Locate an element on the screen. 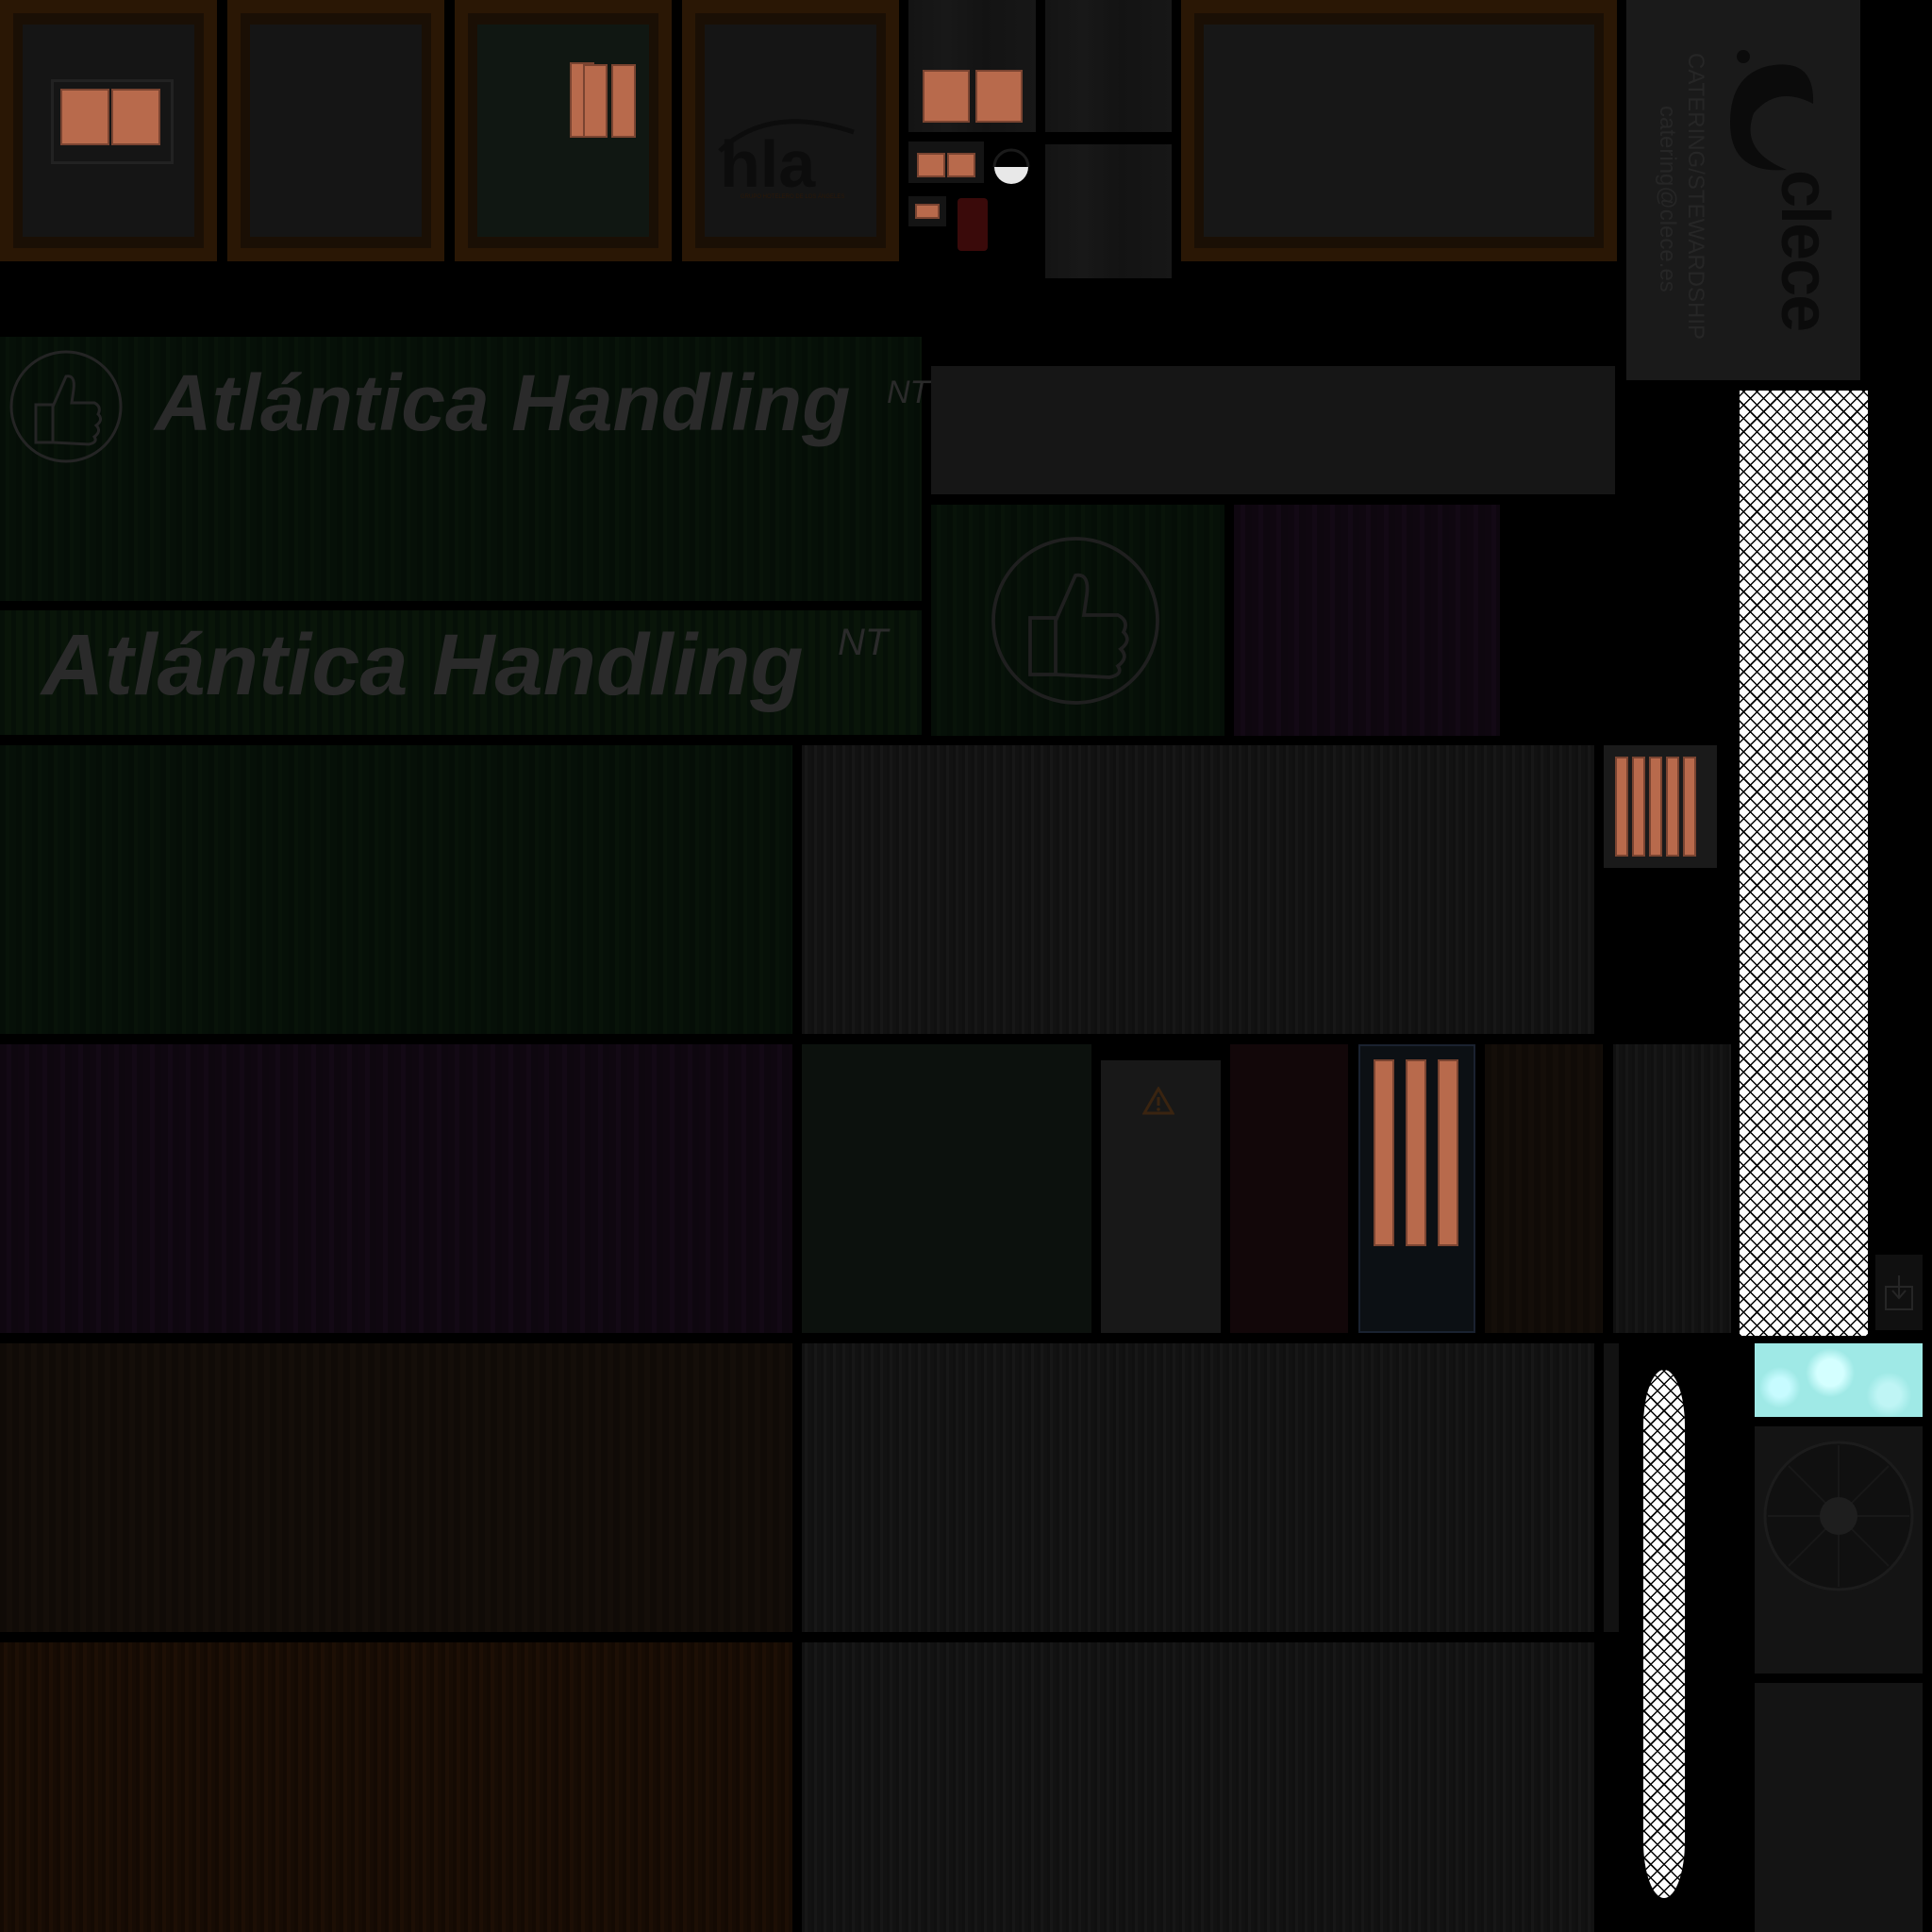 The image size is (1932, 1932). glass-door-tile is located at coordinates (1417, 1189).